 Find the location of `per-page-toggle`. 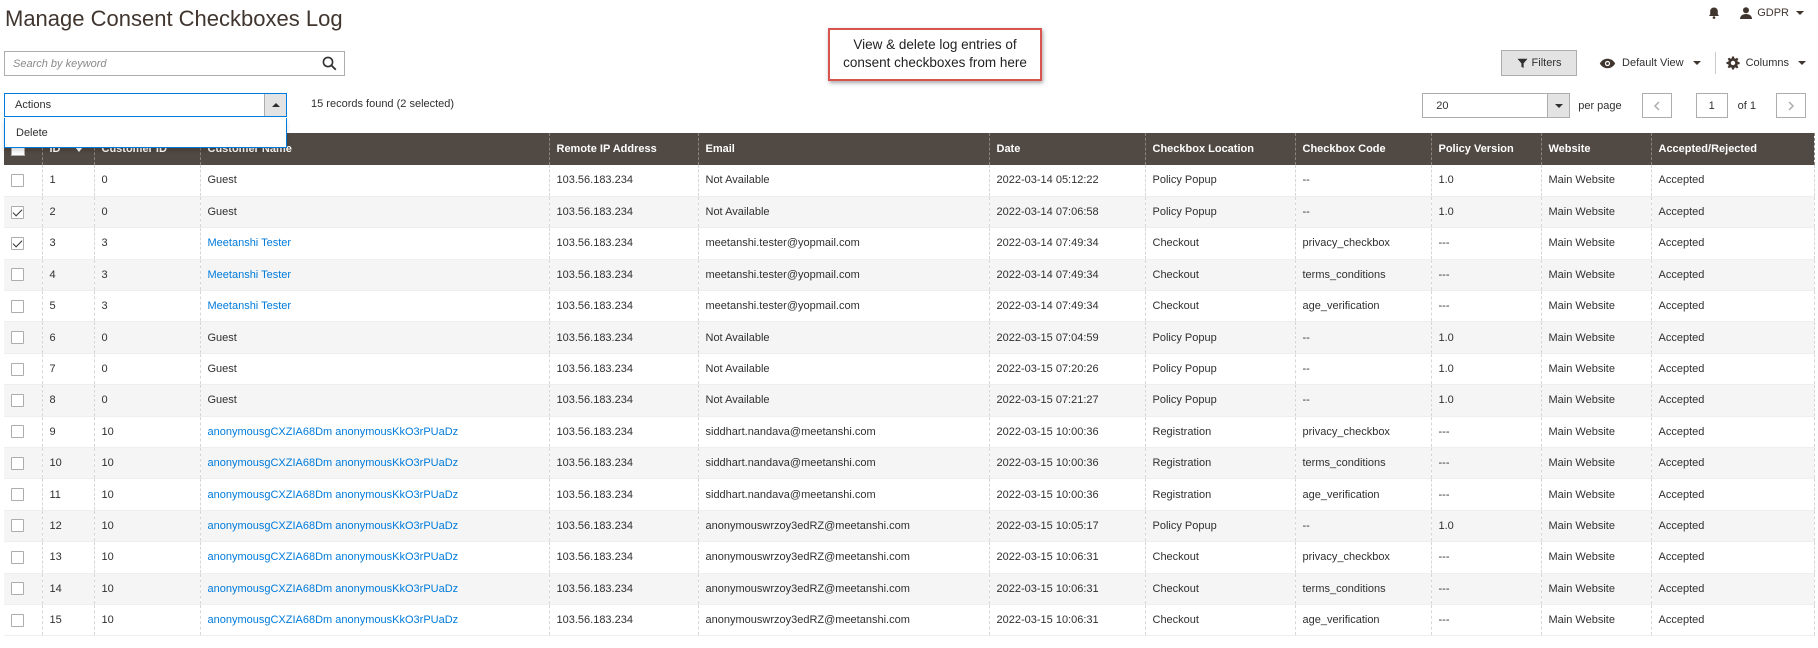

per-page-toggle is located at coordinates (1558, 105).